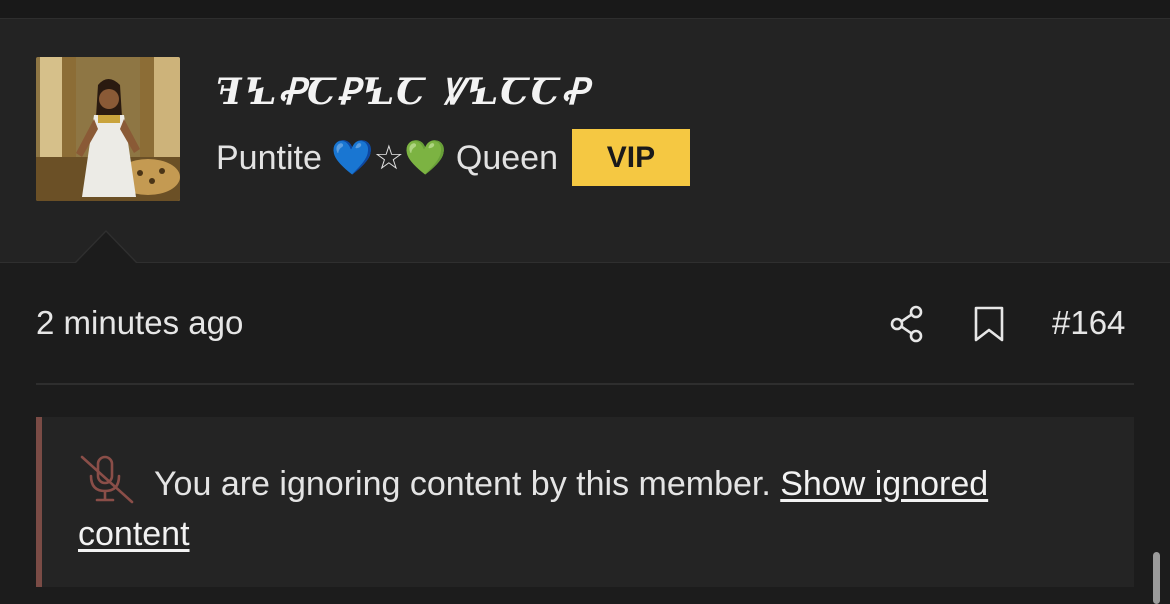 The image size is (1170, 604). Describe the element at coordinates (108, 129) in the screenshot. I see `avatar` at that location.